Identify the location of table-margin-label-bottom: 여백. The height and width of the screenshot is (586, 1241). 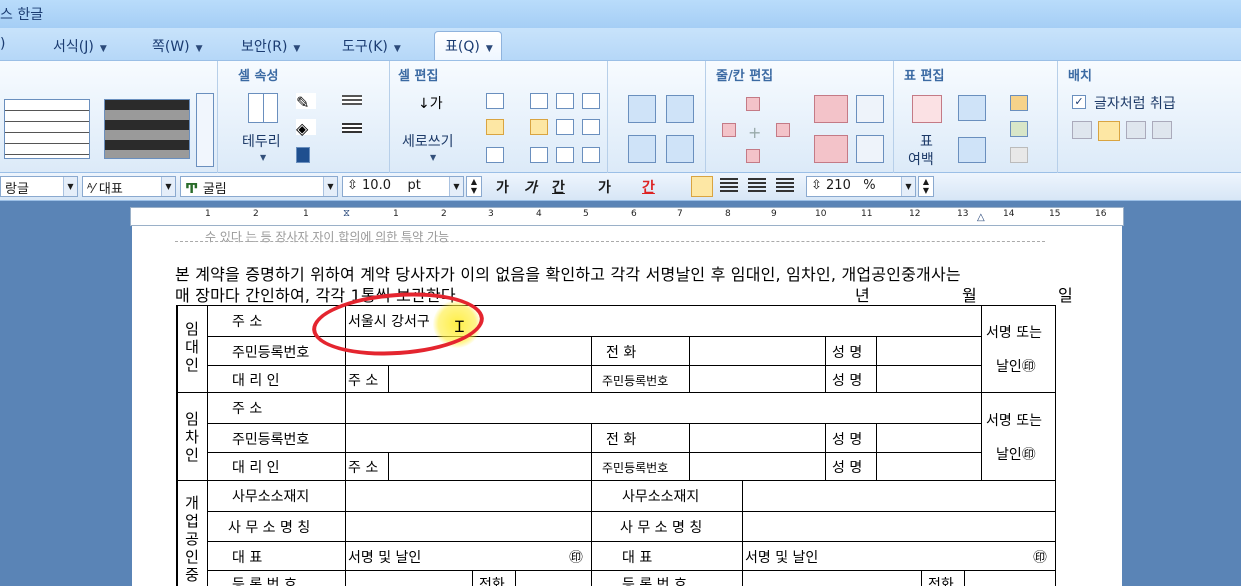
(921, 159).